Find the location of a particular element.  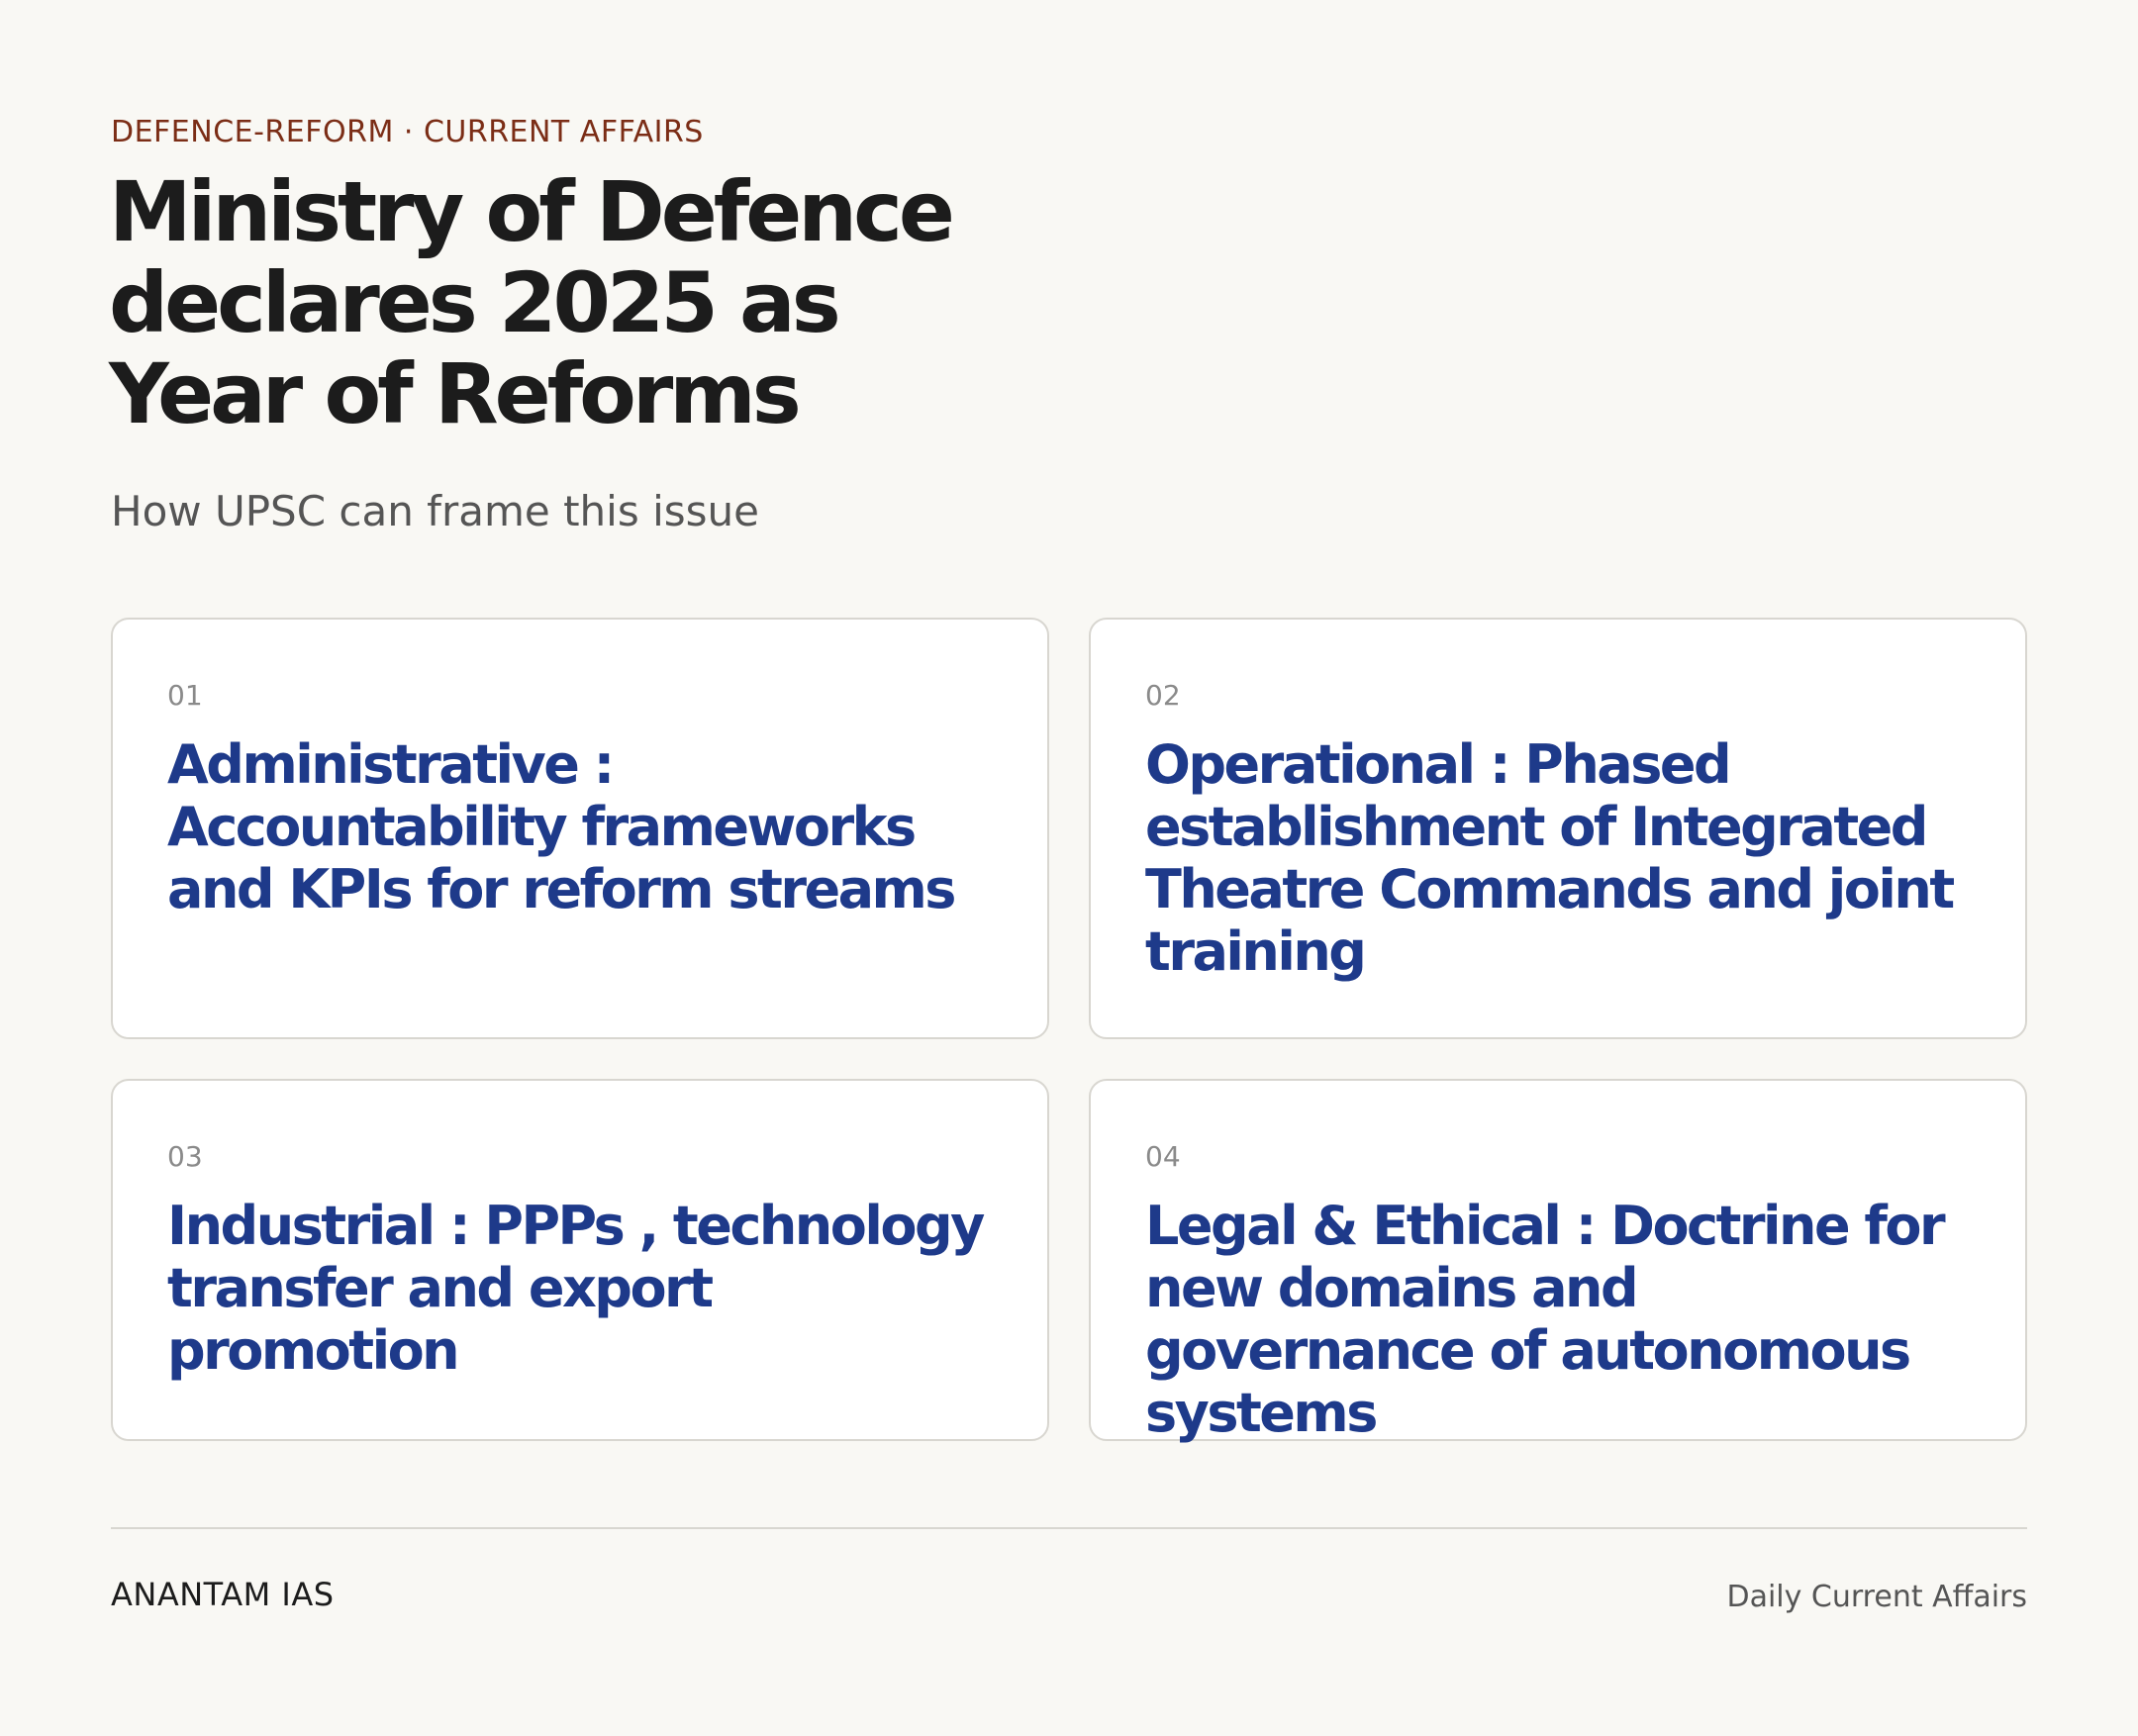

brand-name: ANANTAM IAS is located at coordinates (223, 1594).